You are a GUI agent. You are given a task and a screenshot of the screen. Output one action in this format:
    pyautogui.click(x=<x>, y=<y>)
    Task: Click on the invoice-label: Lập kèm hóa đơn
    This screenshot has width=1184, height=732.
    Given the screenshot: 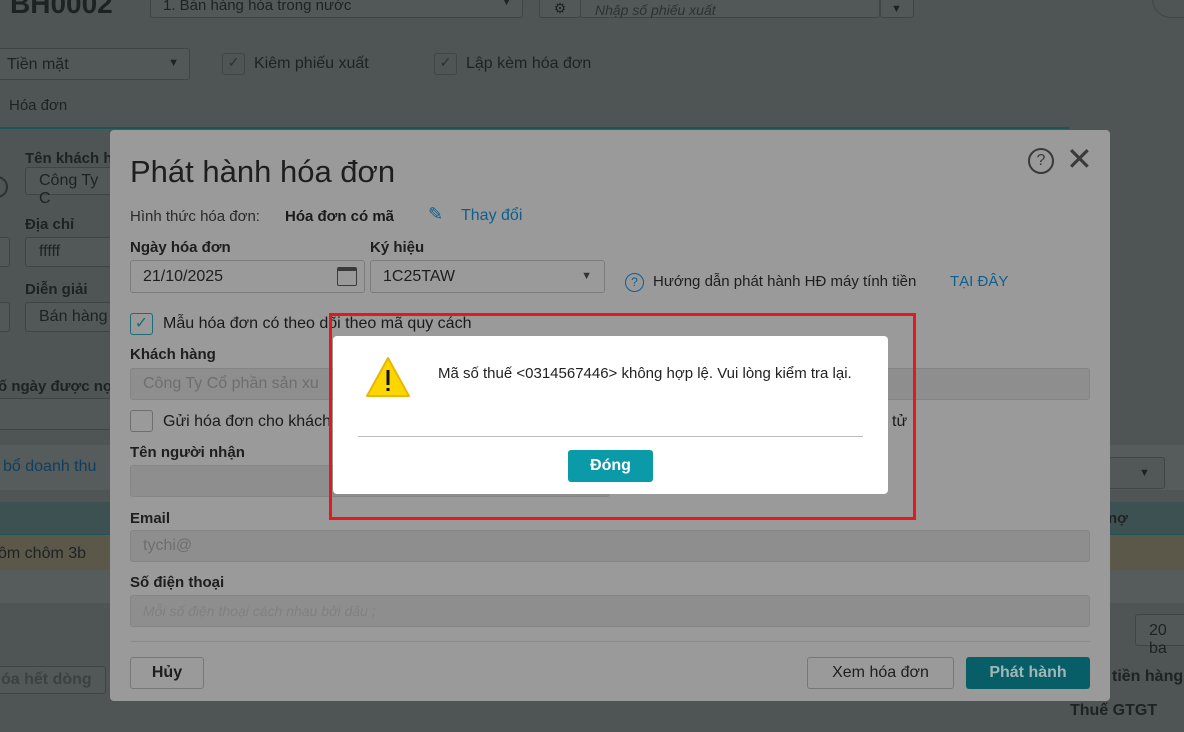 What is the action you would take?
    pyautogui.click(x=529, y=63)
    